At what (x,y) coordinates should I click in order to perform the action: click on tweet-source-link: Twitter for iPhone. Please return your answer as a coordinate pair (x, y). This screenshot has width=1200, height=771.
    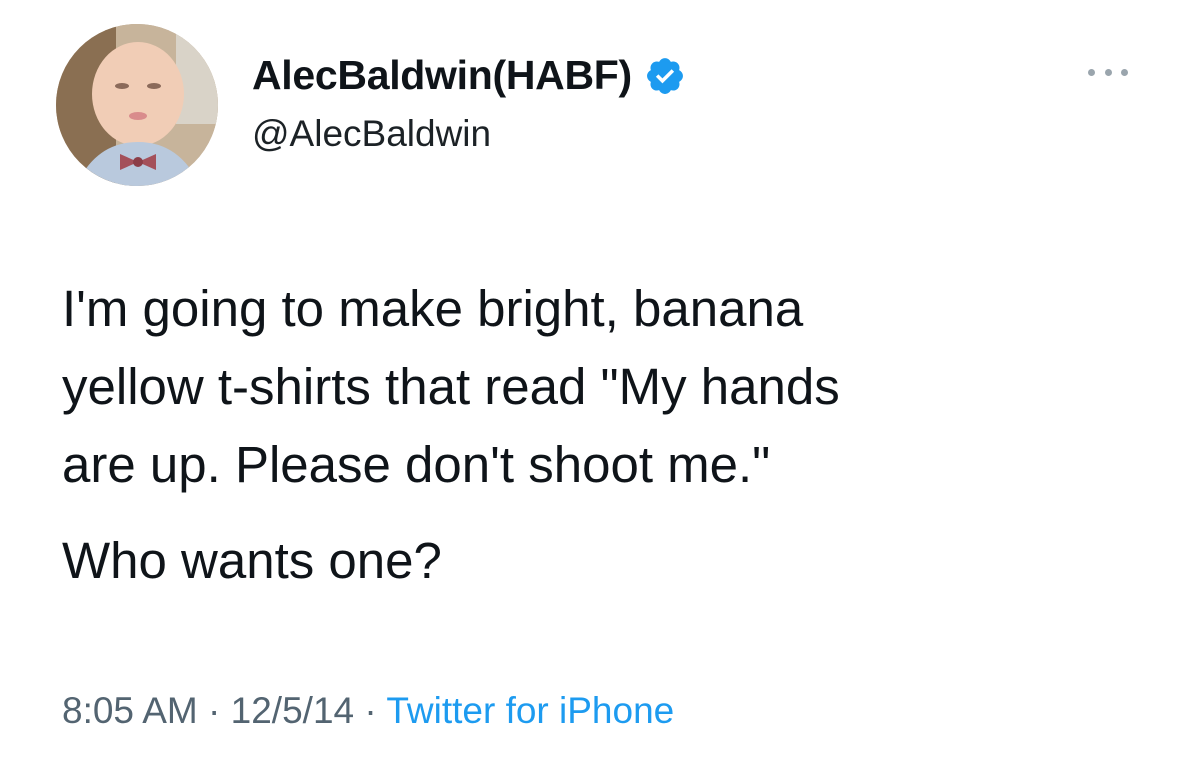
    Looking at the image, I should click on (530, 710).